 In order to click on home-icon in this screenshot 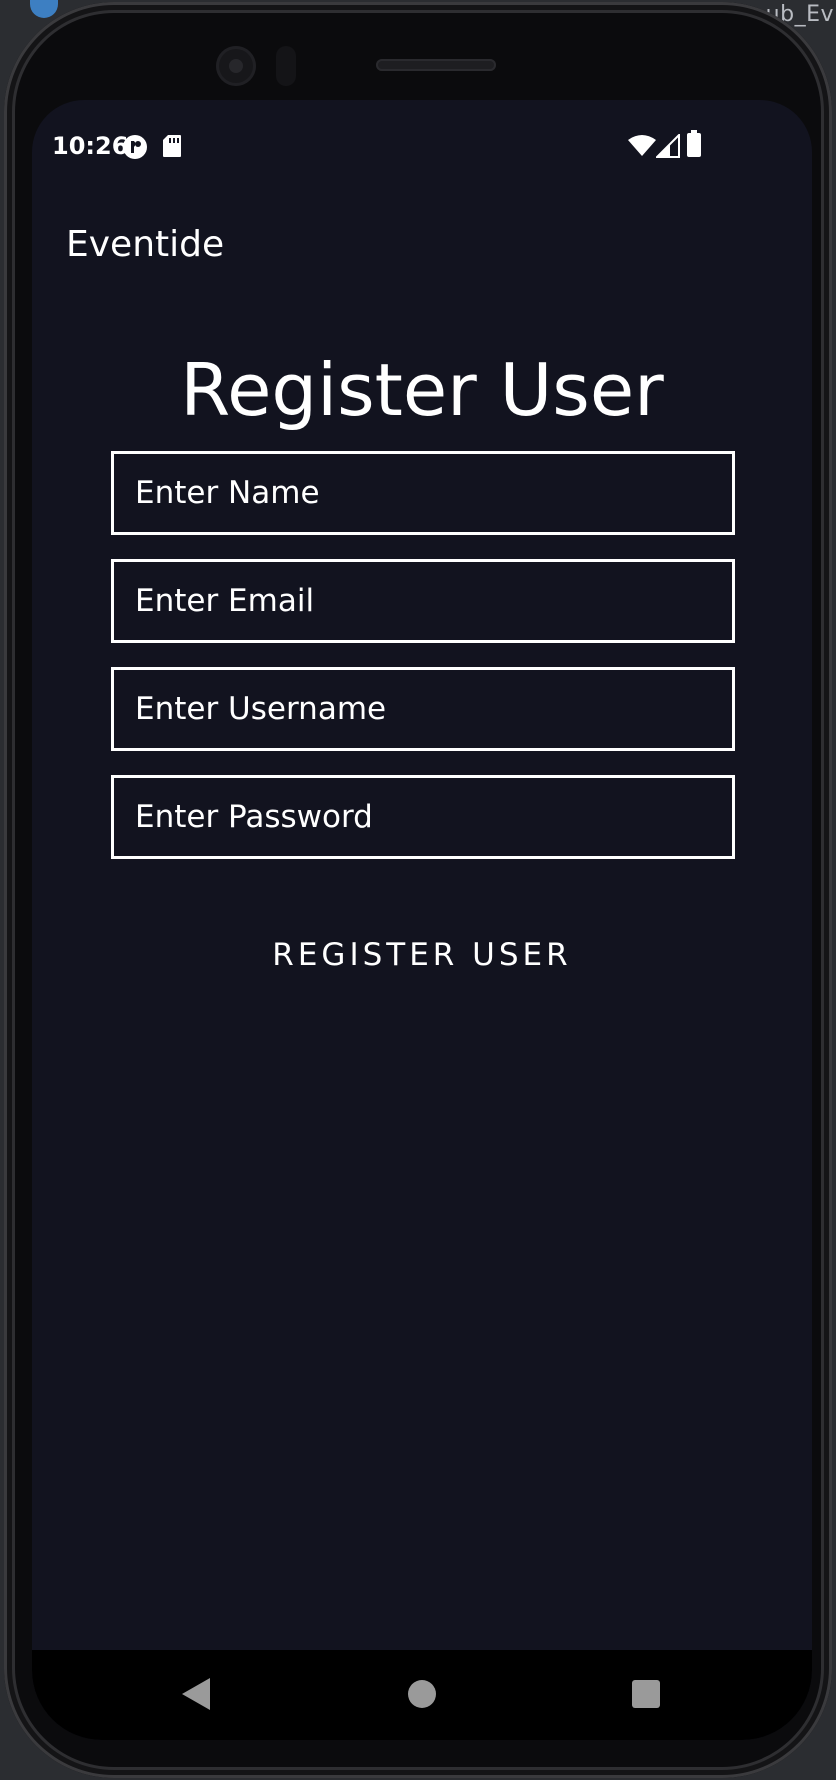, I will do `click(422, 1694)`.